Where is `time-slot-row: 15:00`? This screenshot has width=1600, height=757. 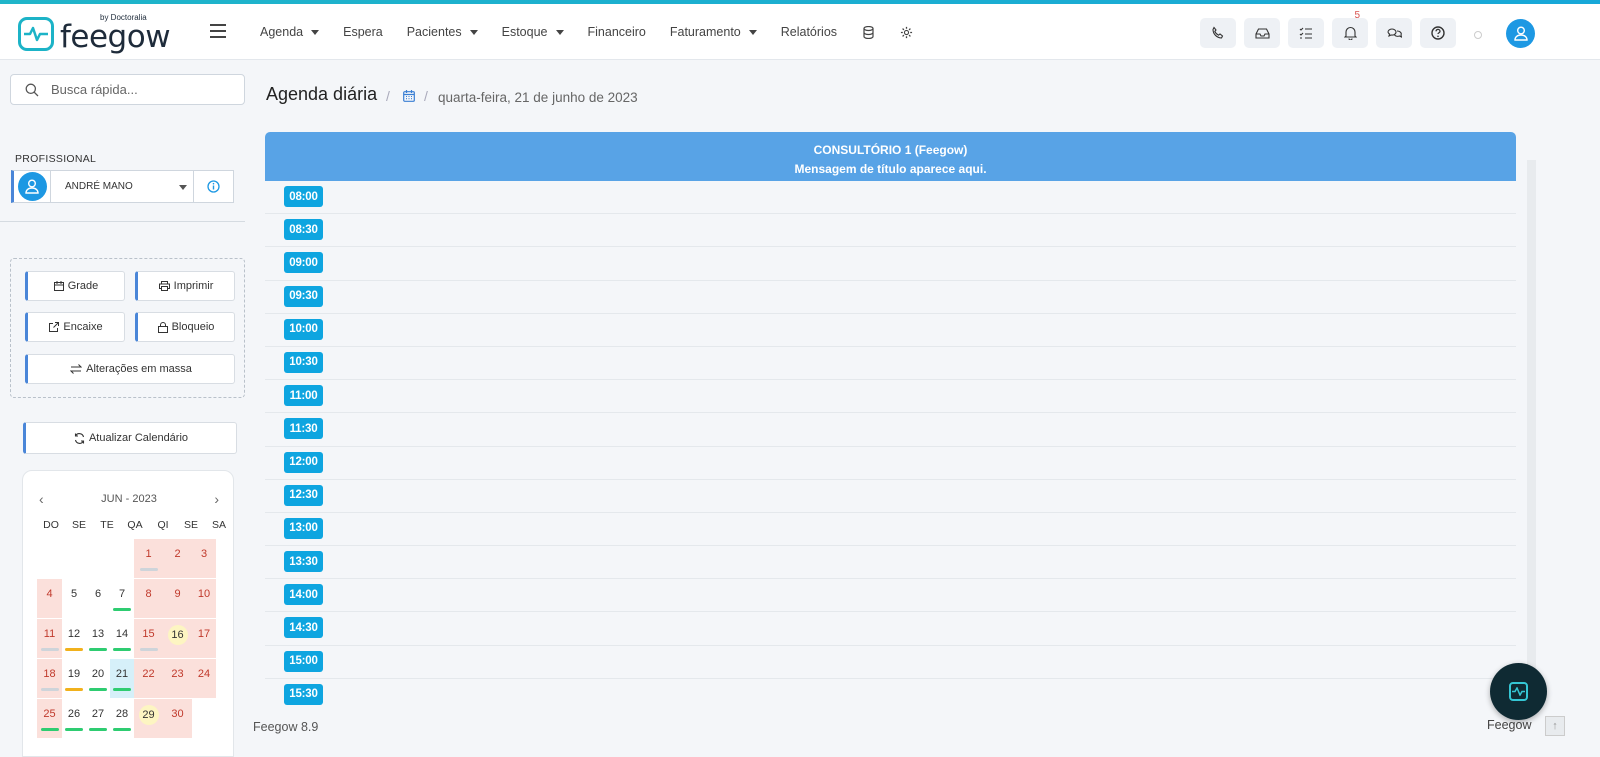 time-slot-row: 15:00 is located at coordinates (890, 662).